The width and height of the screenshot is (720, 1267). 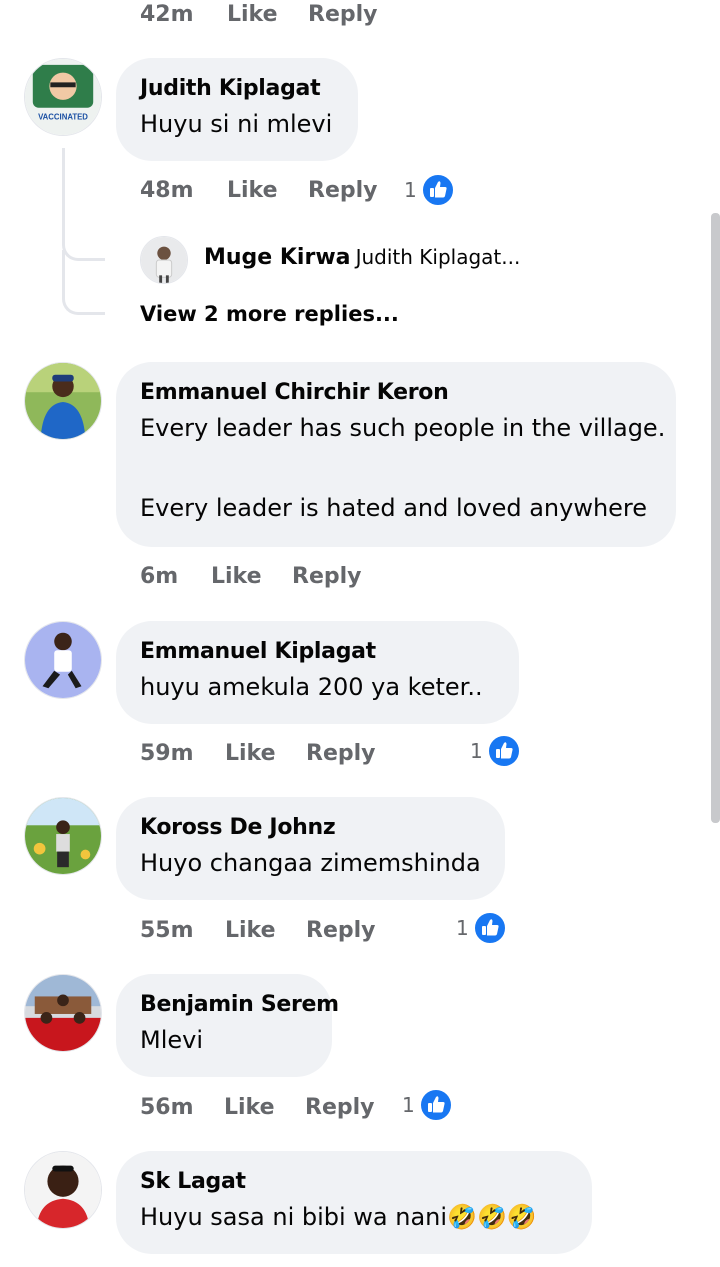 I want to click on avatar: VACCINATED, so click(x=63, y=97).